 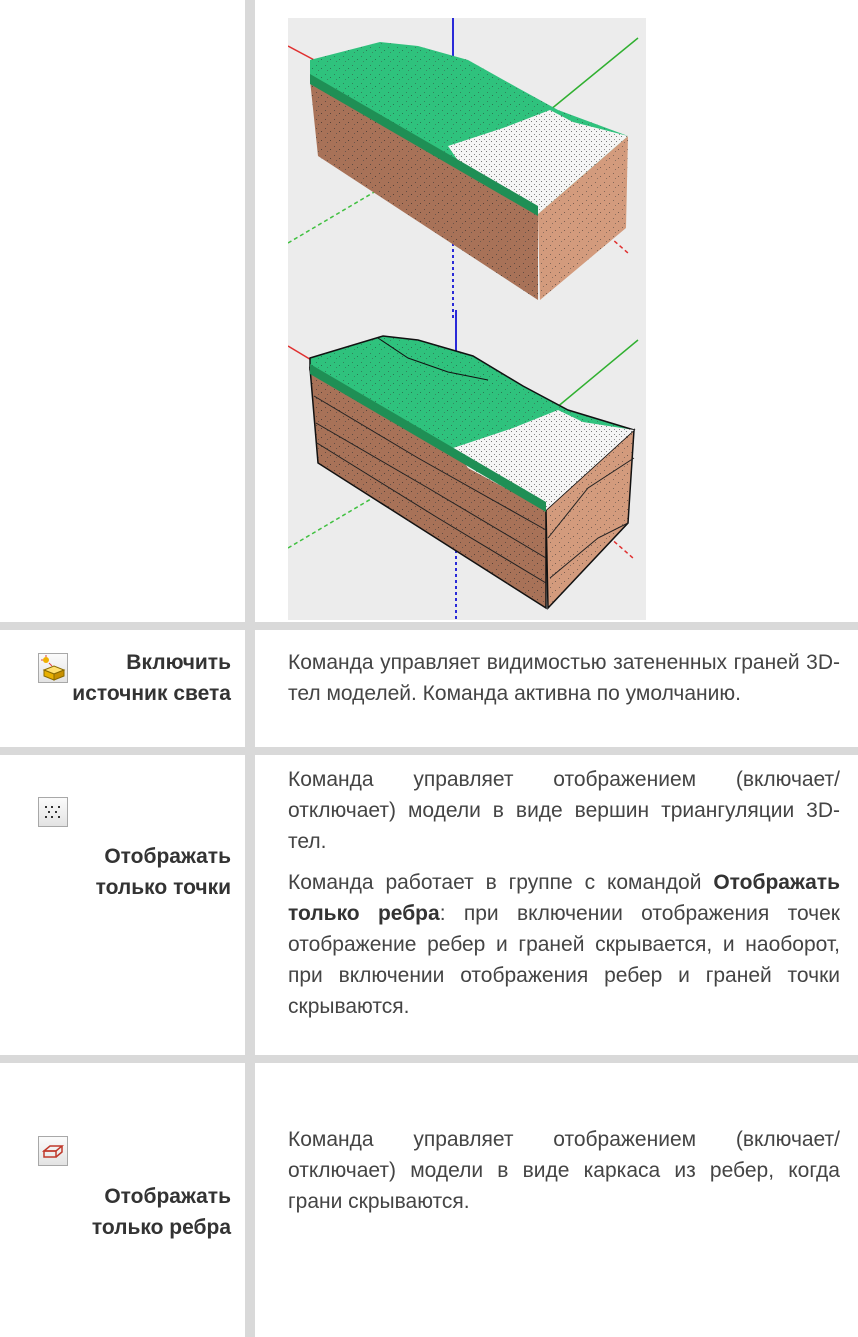 What do you see at coordinates (151, 693) in the screenshot?
I see `command-title-line: источник света` at bounding box center [151, 693].